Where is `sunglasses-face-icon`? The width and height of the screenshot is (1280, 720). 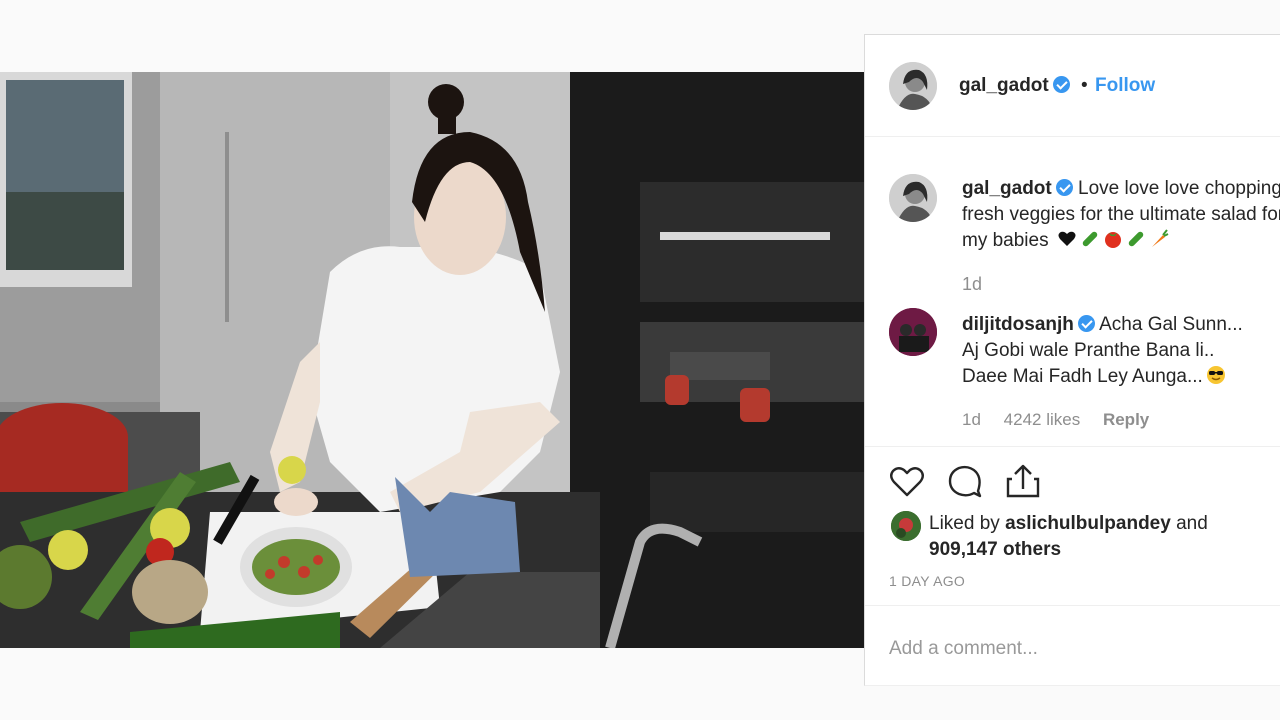 sunglasses-face-icon is located at coordinates (1215, 375).